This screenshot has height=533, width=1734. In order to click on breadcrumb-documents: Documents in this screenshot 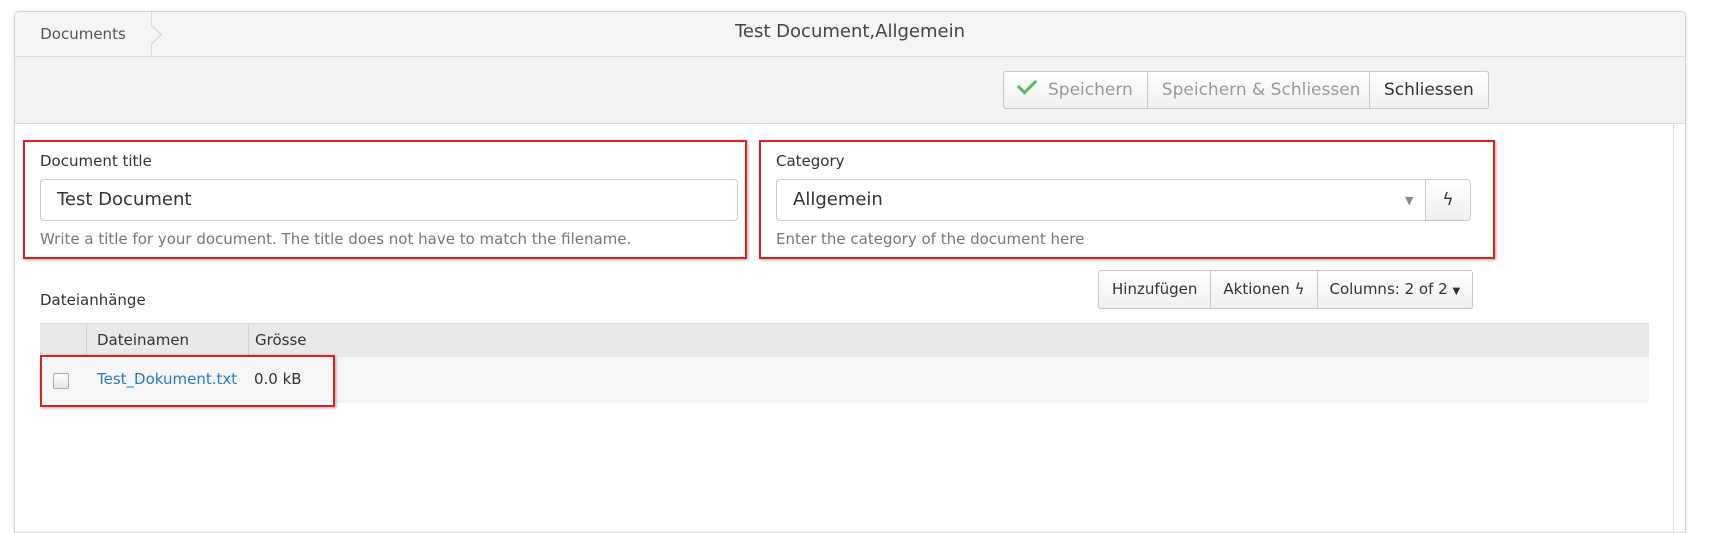, I will do `click(83, 34)`.